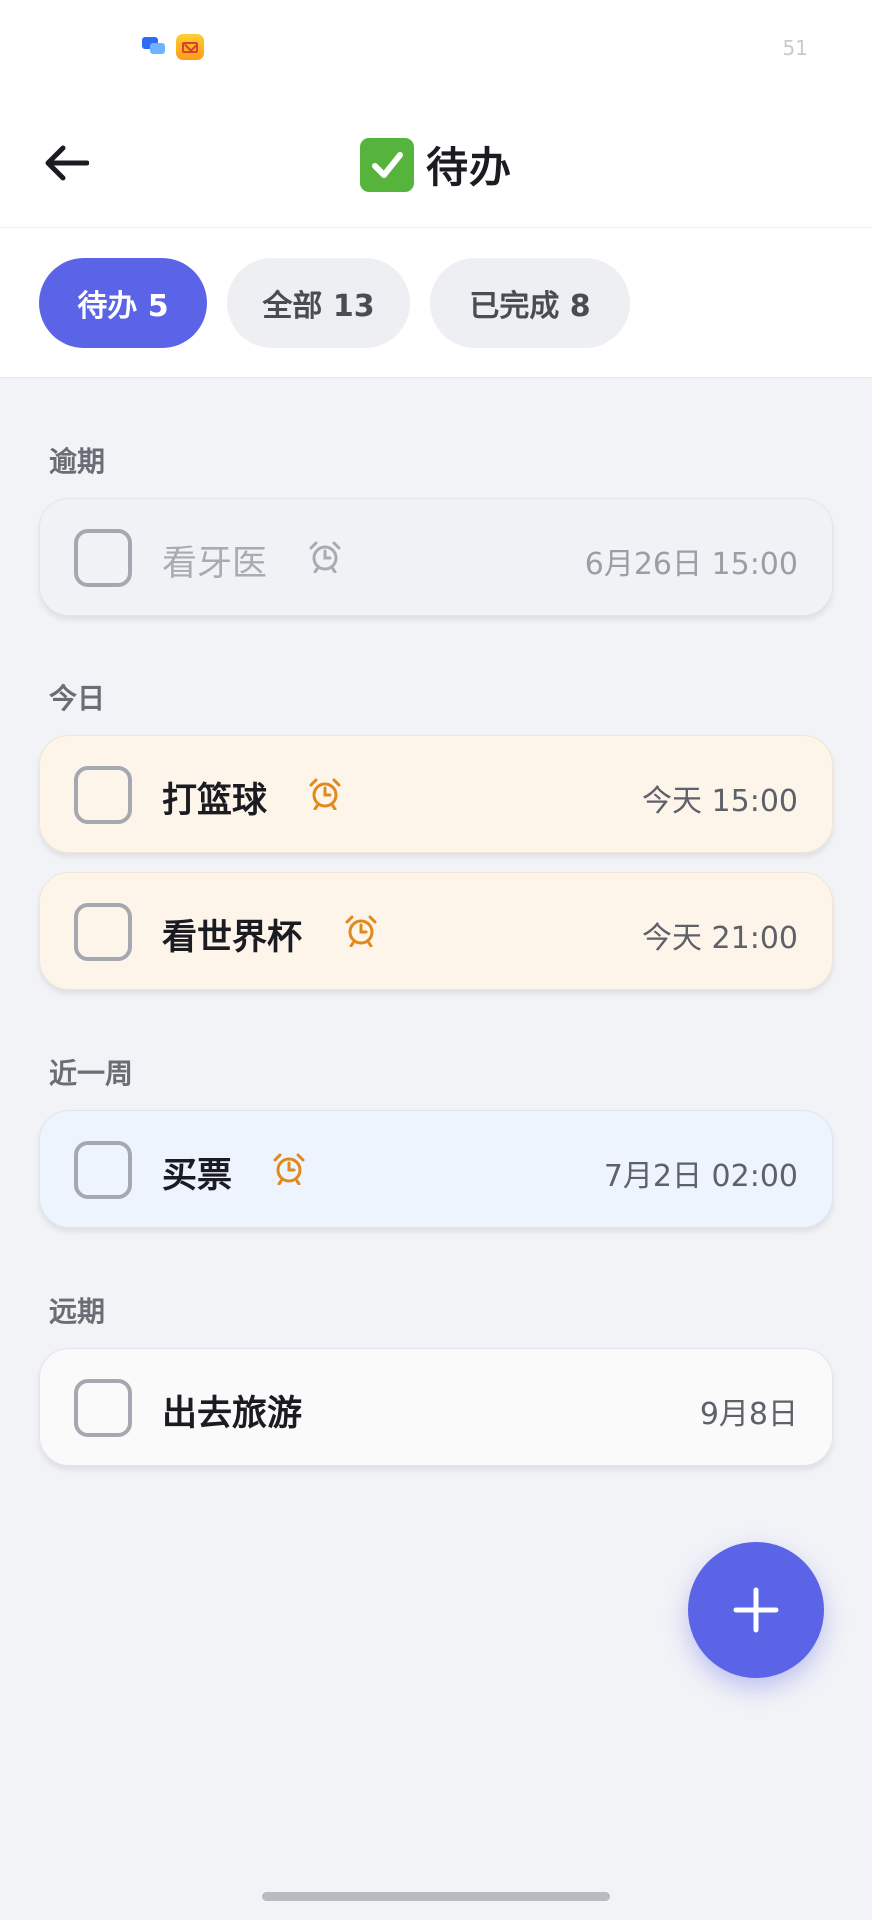  I want to click on status-bar: 51, so click(436, 48).